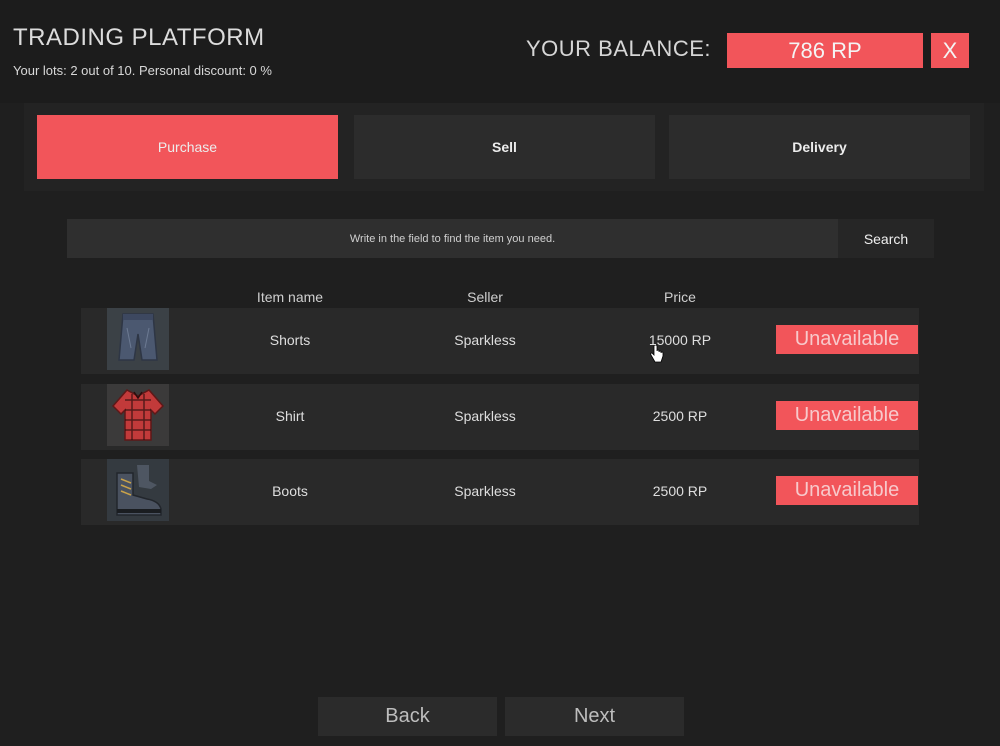 The width and height of the screenshot is (1000, 746). What do you see at coordinates (950, 50) in the screenshot?
I see `close-button: X` at bounding box center [950, 50].